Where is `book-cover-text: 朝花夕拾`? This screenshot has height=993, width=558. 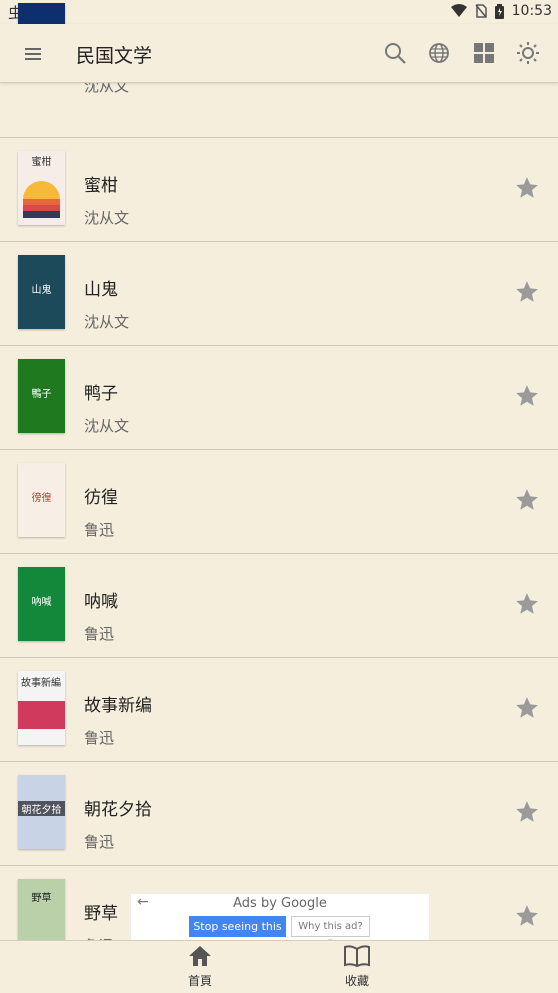 book-cover-text: 朝花夕拾 is located at coordinates (41, 808).